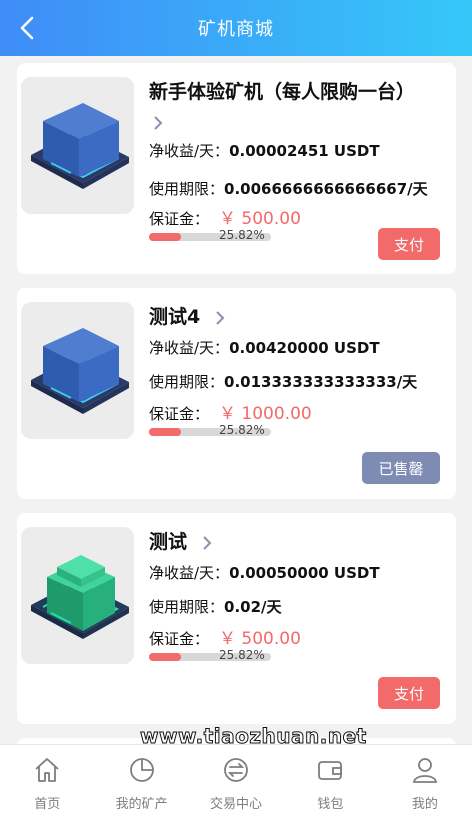 Image resolution: width=472 pixels, height=819 pixels. What do you see at coordinates (141, 804) in the screenshot?
I see `tab-label: 我的矿产` at bounding box center [141, 804].